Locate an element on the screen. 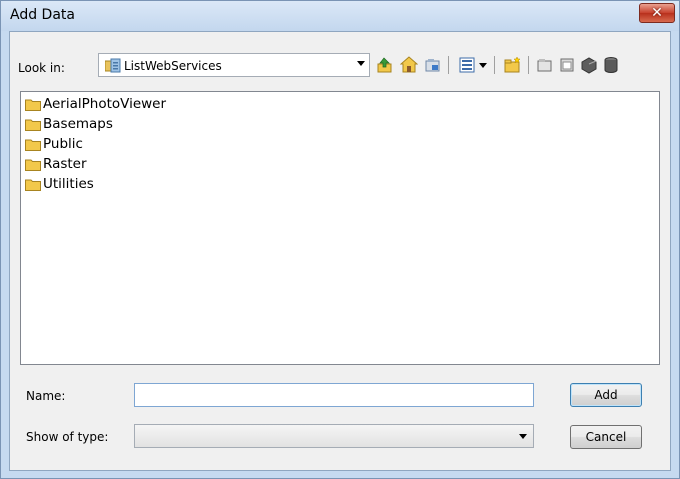  view-dropdown-icon is located at coordinates (483, 65).